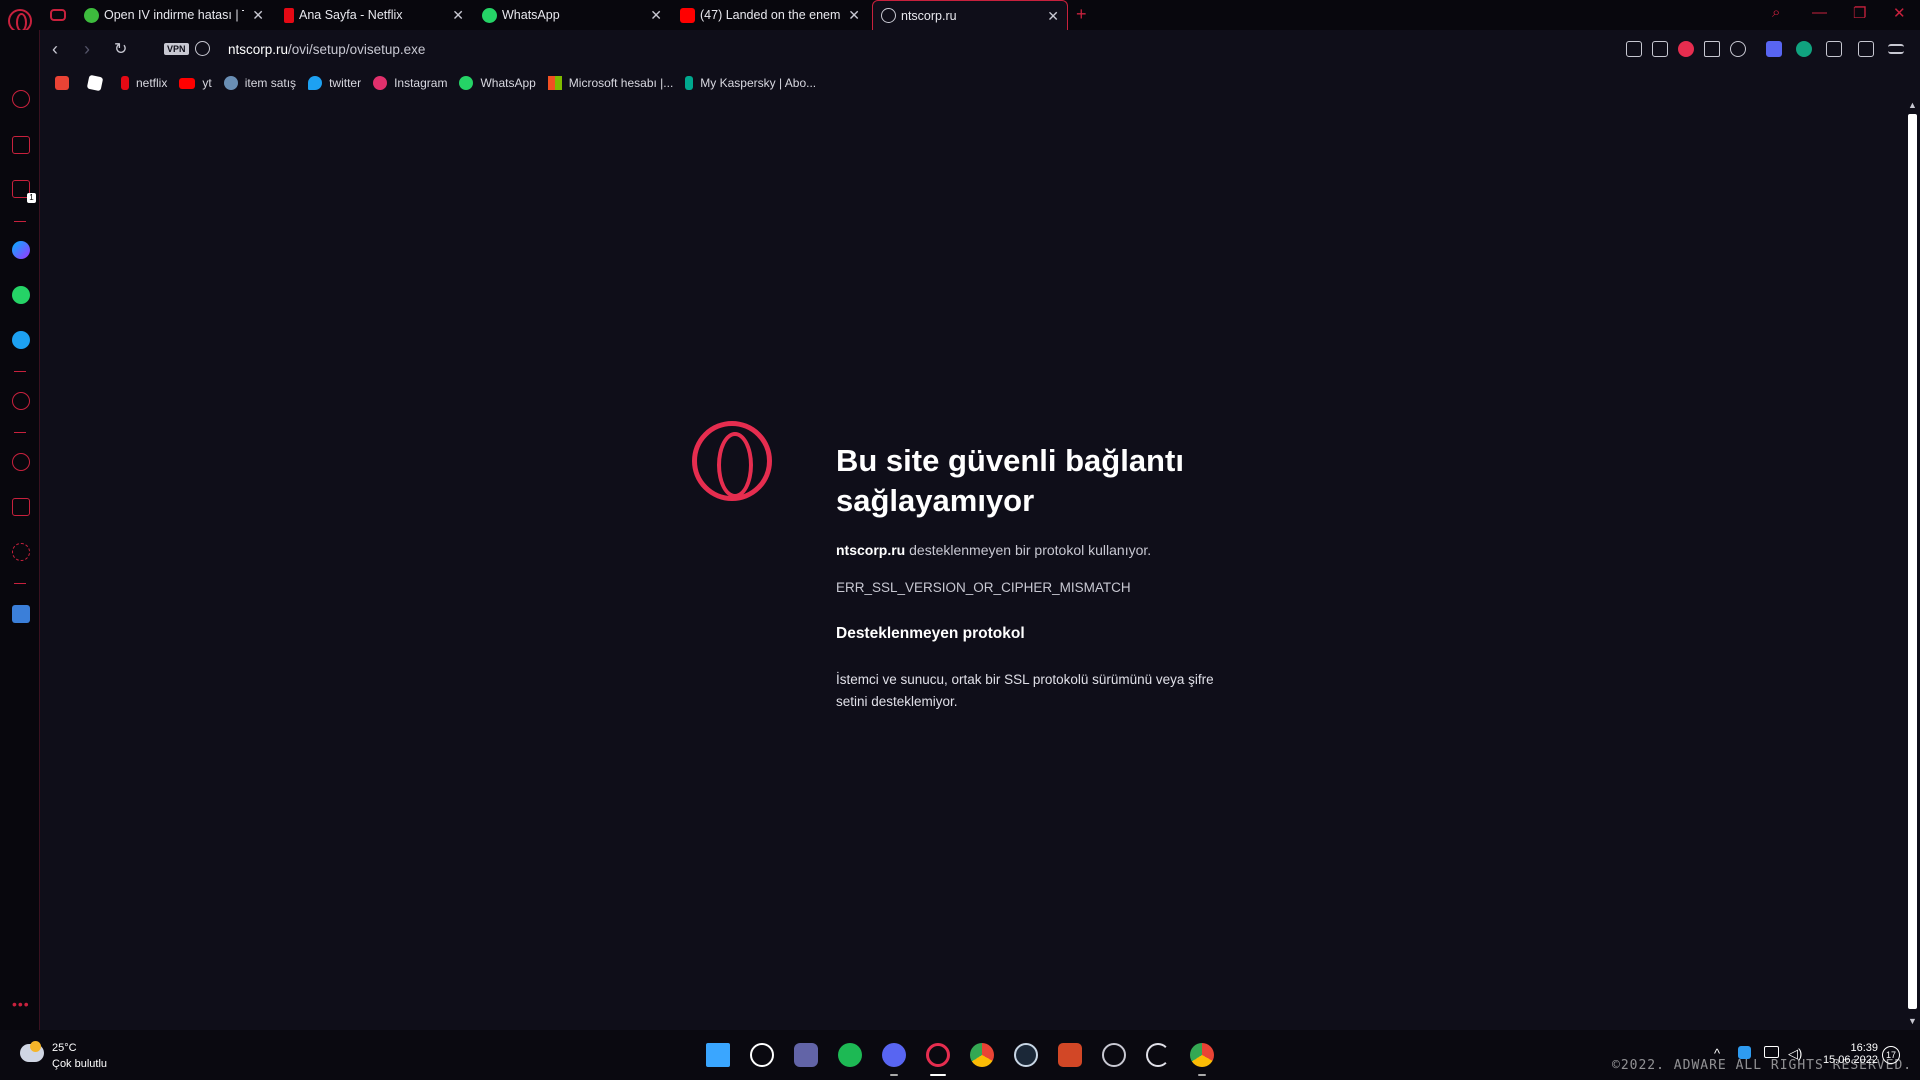  I want to click on tab-whatsapp: WhatsApp ✕, so click(572, 15).